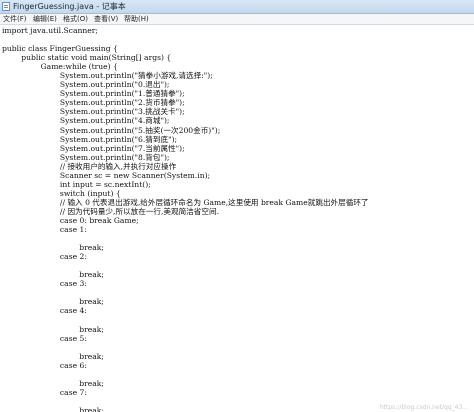 Image resolution: width=474 pixels, height=412 pixels. What do you see at coordinates (6, 6) in the screenshot?
I see `notepad-icon` at bounding box center [6, 6].